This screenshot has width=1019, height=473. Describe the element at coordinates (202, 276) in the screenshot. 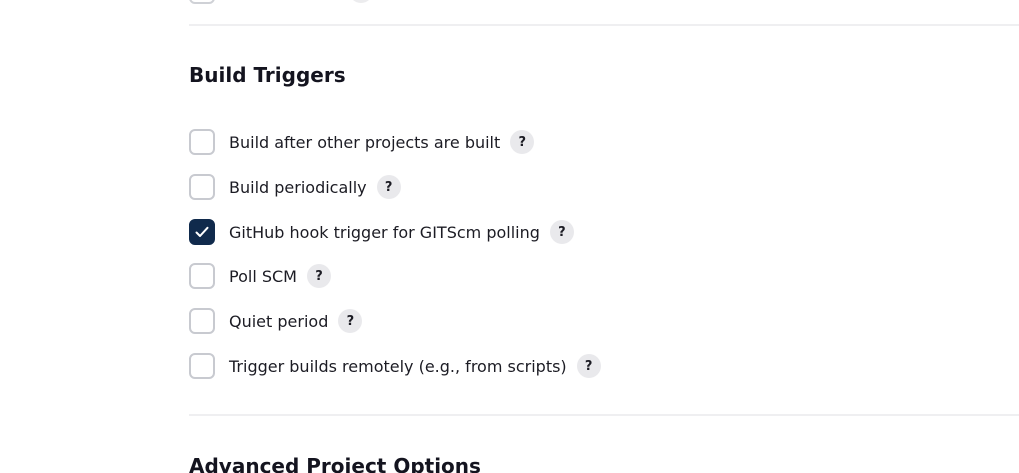

I see `poll-scm-checkbox` at that location.